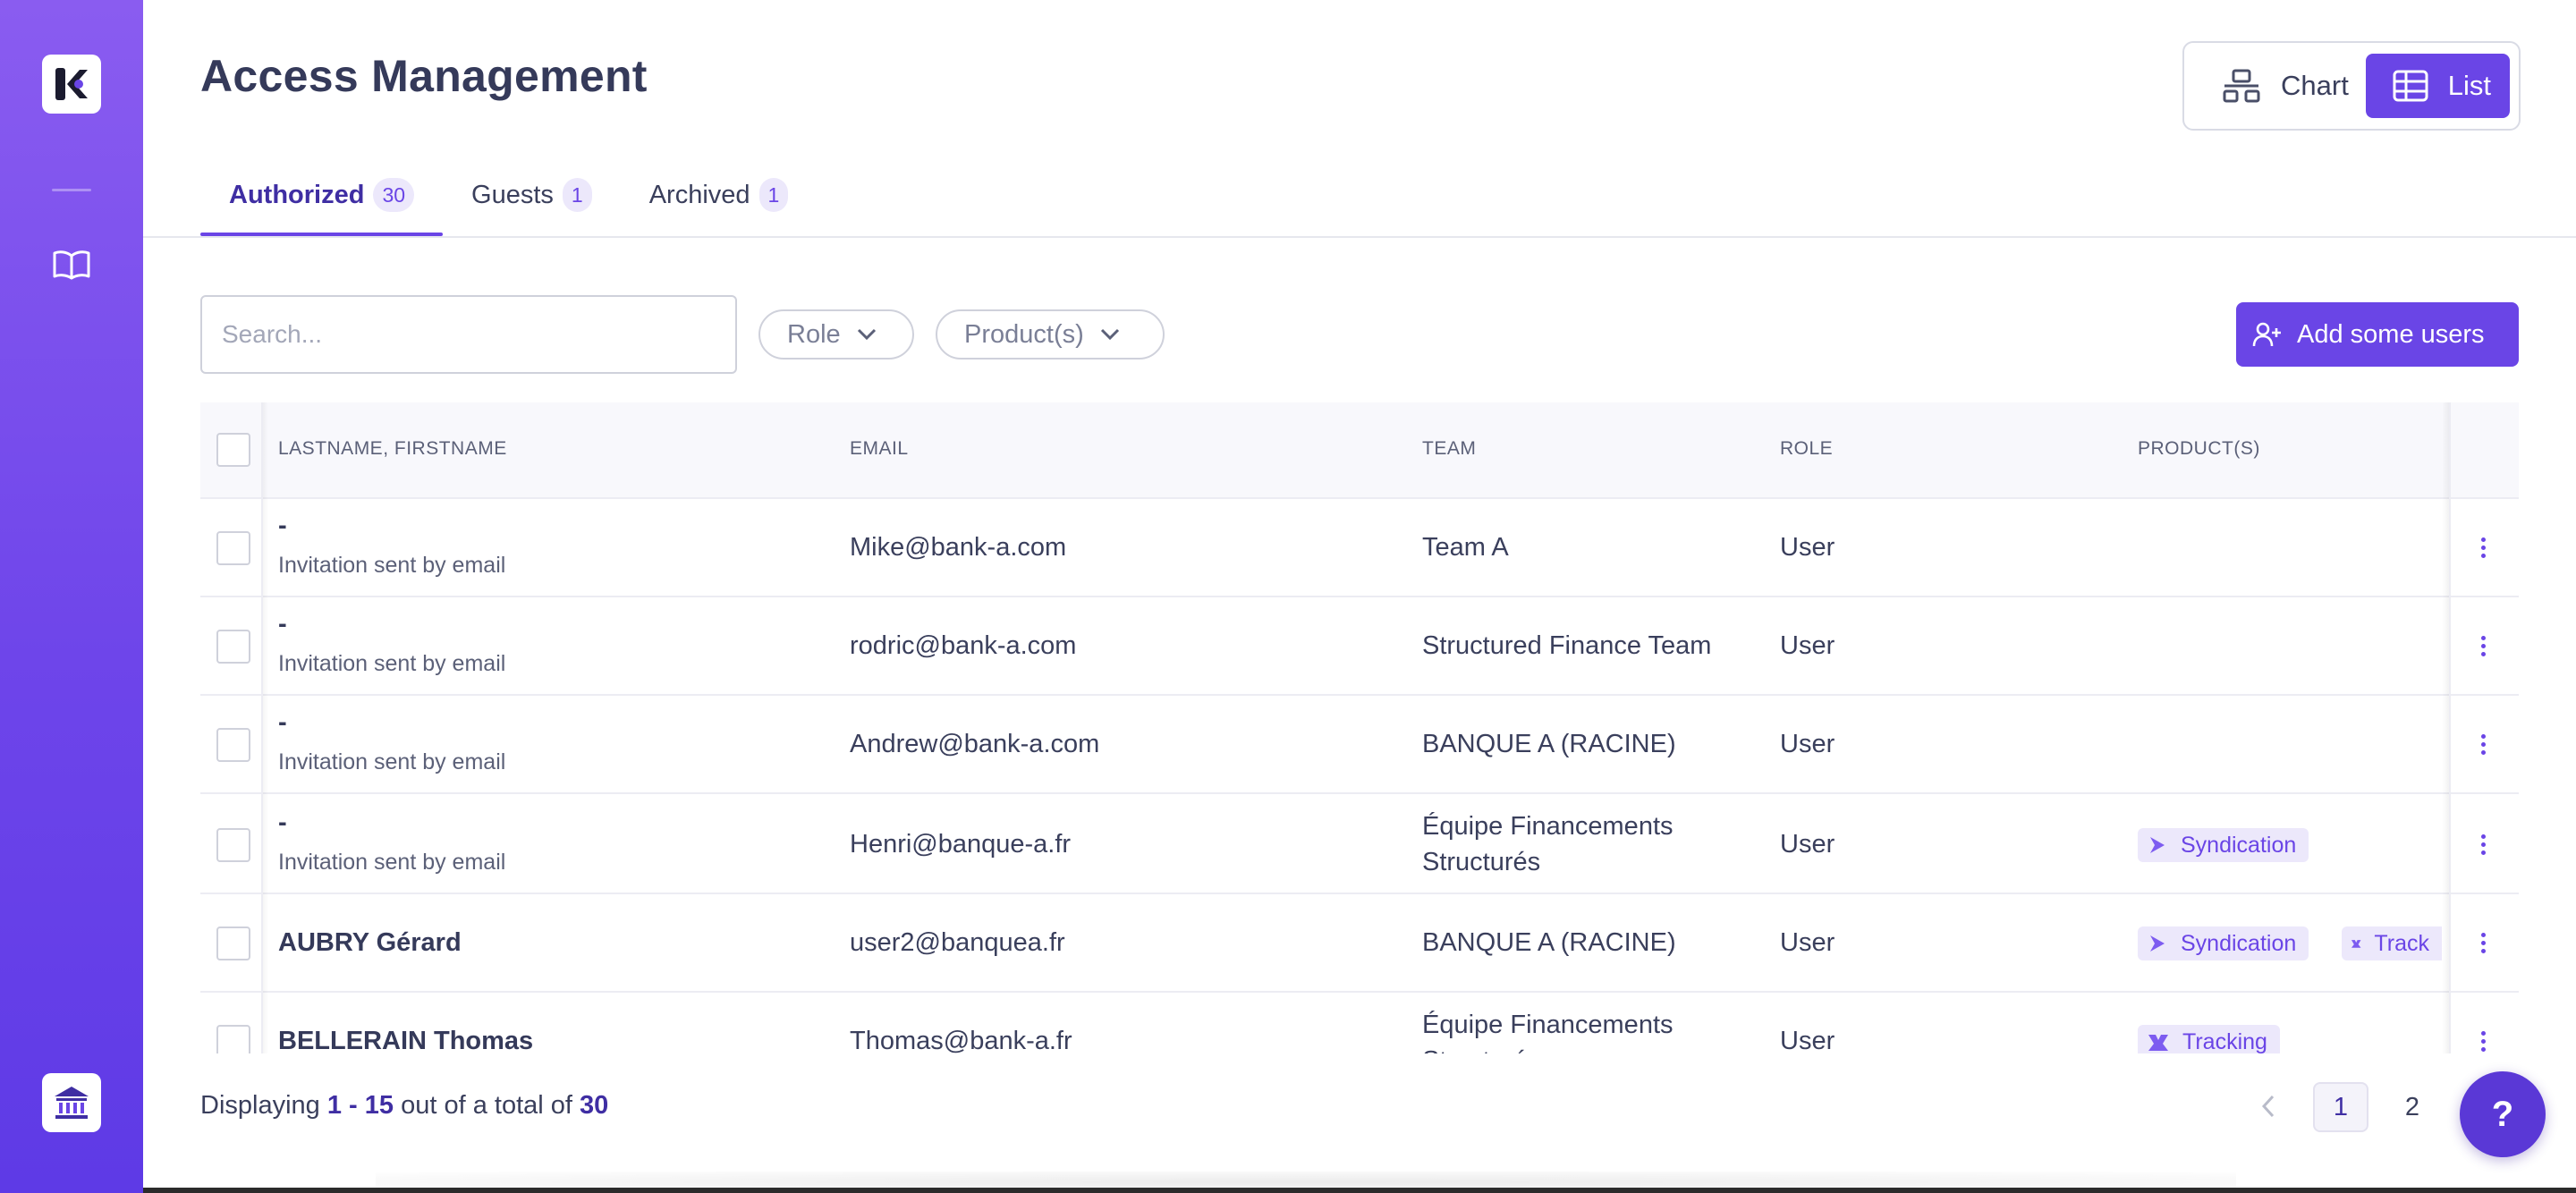 The height and width of the screenshot is (1193, 2576). What do you see at coordinates (2279, 86) in the screenshot?
I see `chart-view-button: Chart` at bounding box center [2279, 86].